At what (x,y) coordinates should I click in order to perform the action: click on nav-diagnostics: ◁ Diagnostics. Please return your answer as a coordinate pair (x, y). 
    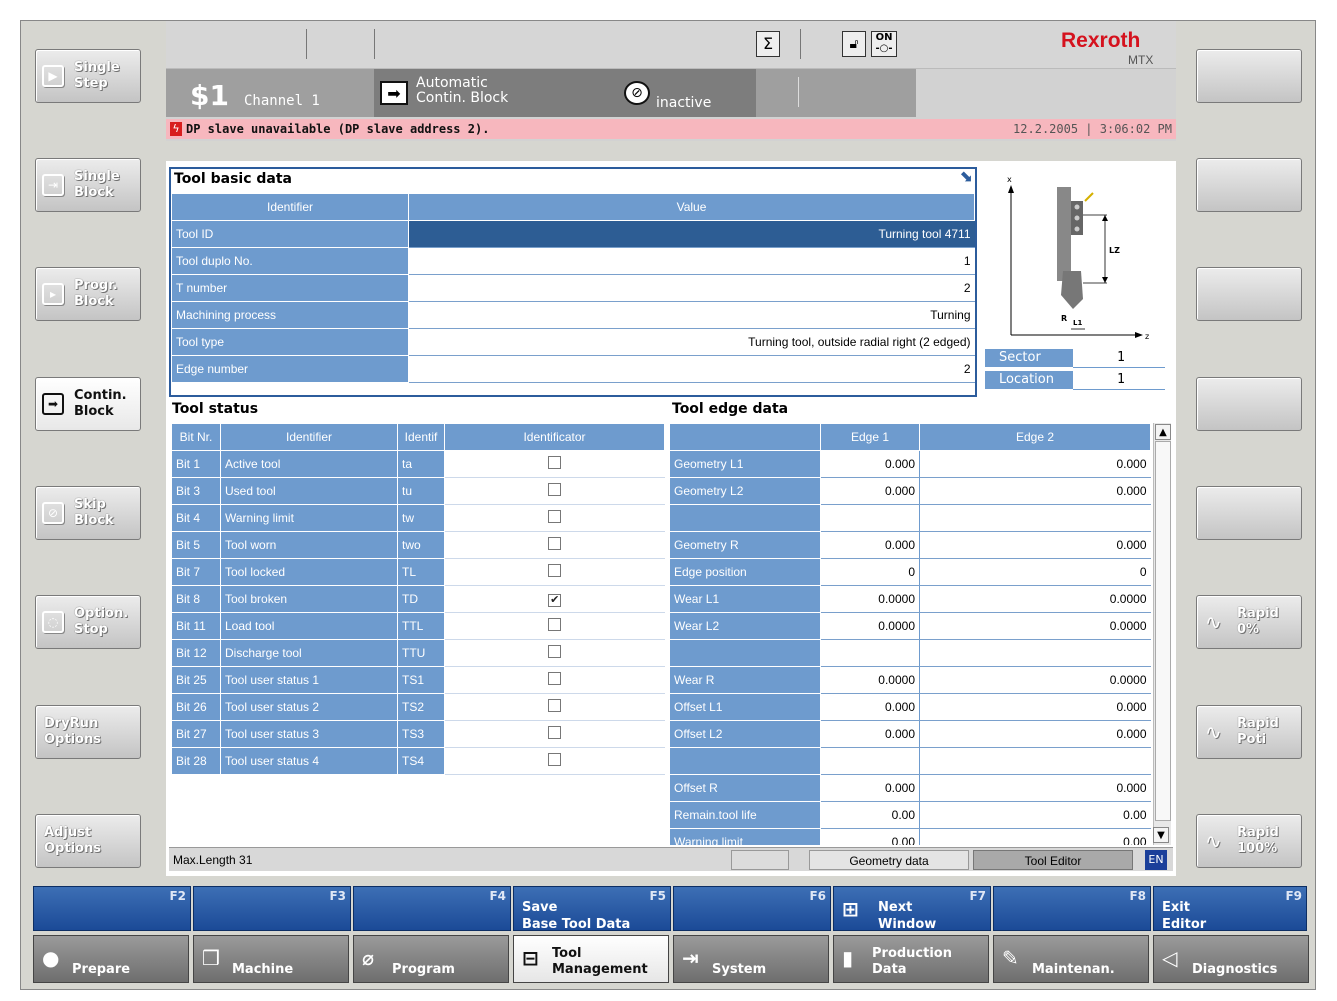
    Looking at the image, I should click on (1231, 959).